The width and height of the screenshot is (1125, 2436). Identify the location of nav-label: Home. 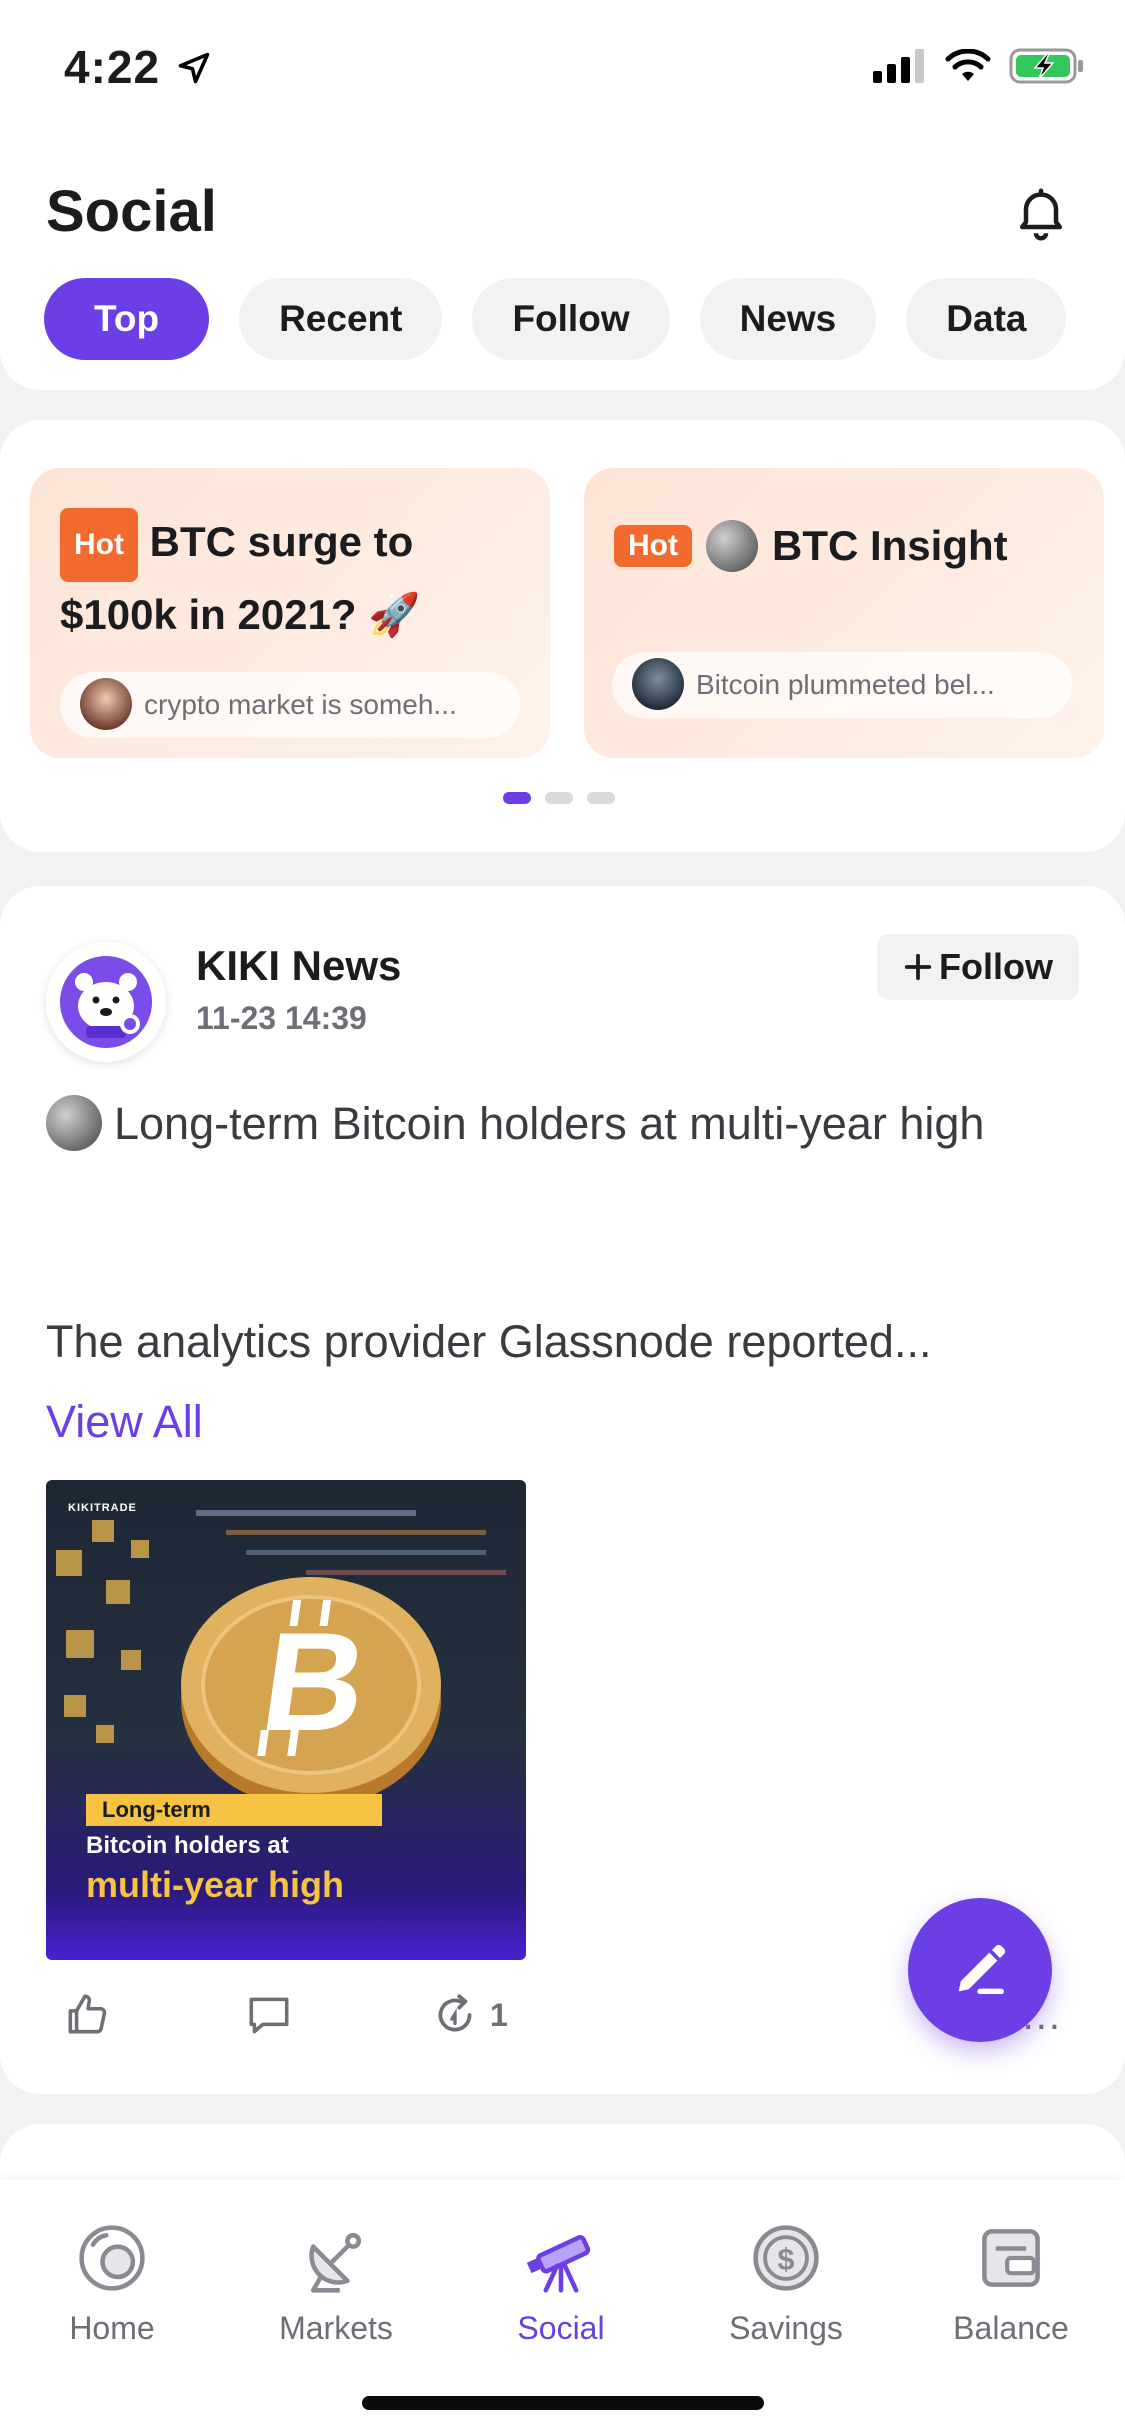
(112, 2328).